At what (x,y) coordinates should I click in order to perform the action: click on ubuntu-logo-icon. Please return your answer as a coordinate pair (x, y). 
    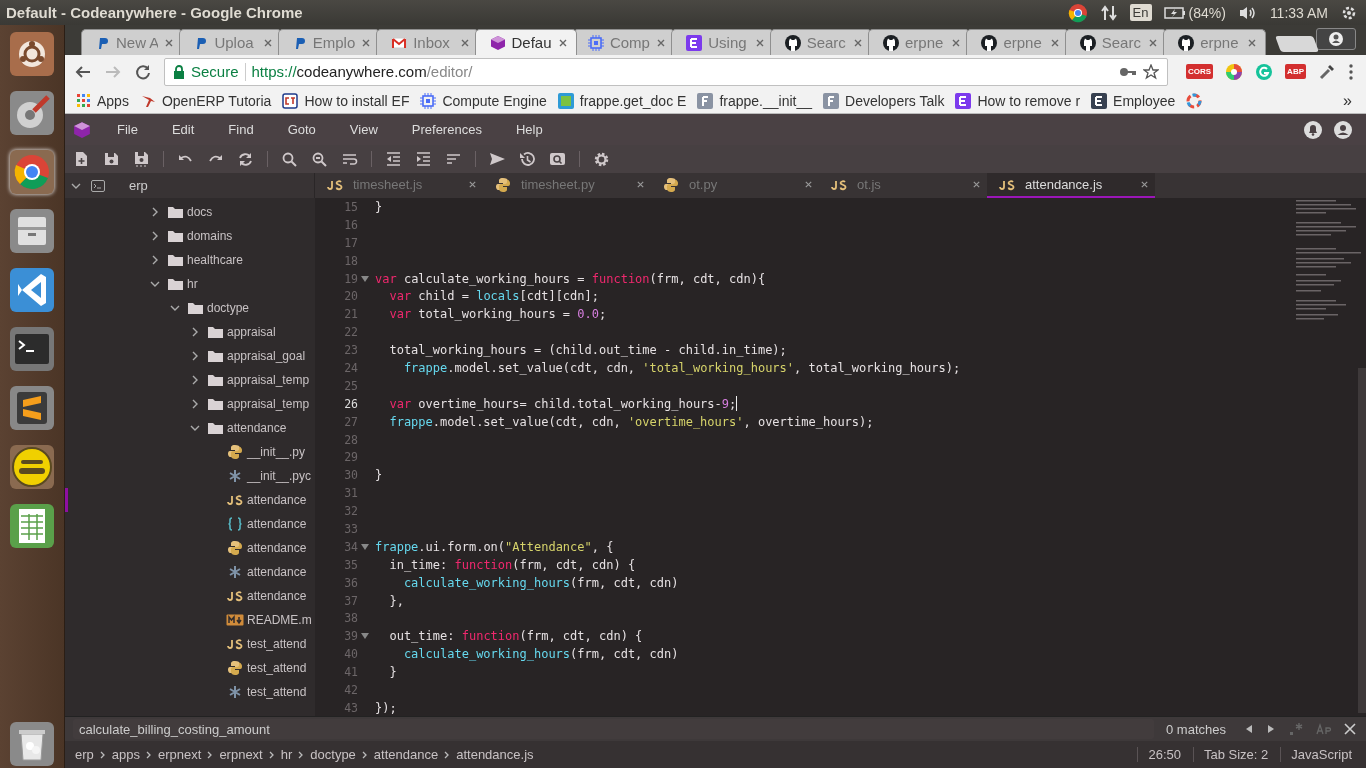
    Looking at the image, I should click on (32, 54).